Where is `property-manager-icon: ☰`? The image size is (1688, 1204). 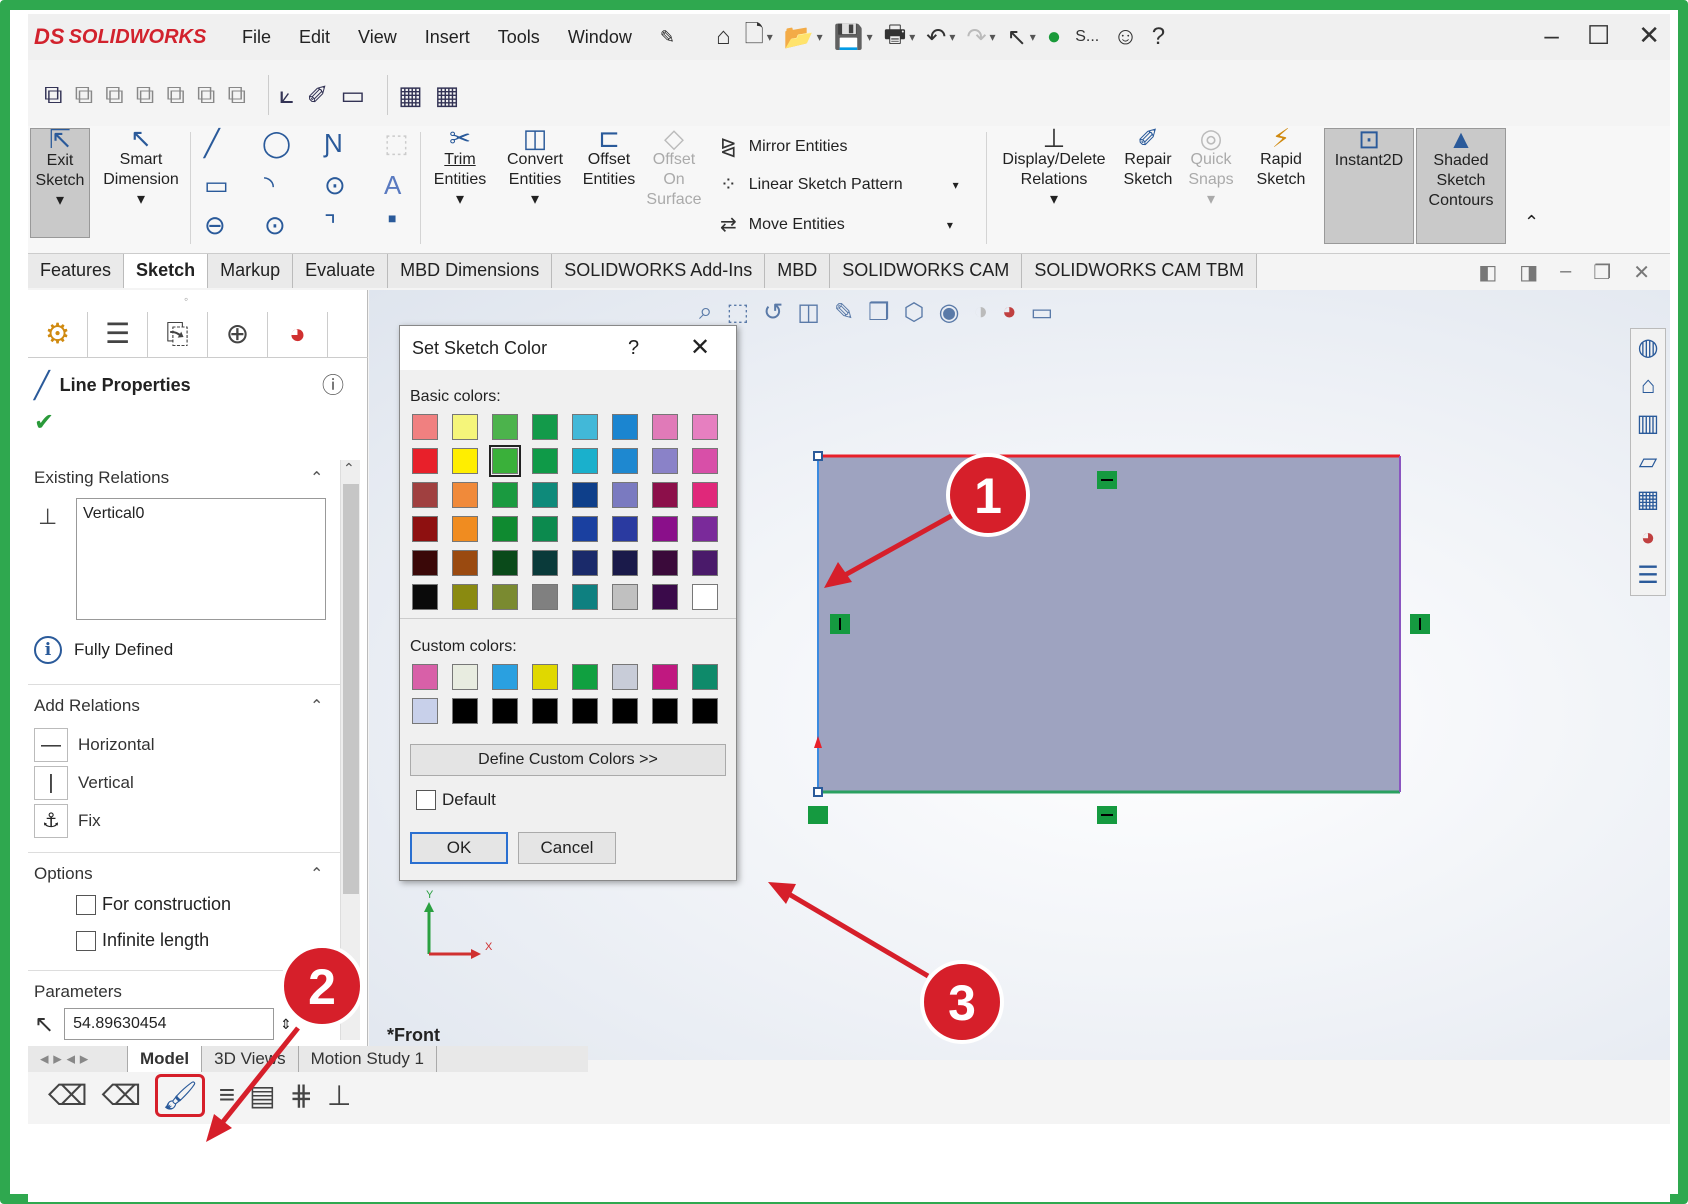
property-manager-icon: ☰ is located at coordinates (118, 334).